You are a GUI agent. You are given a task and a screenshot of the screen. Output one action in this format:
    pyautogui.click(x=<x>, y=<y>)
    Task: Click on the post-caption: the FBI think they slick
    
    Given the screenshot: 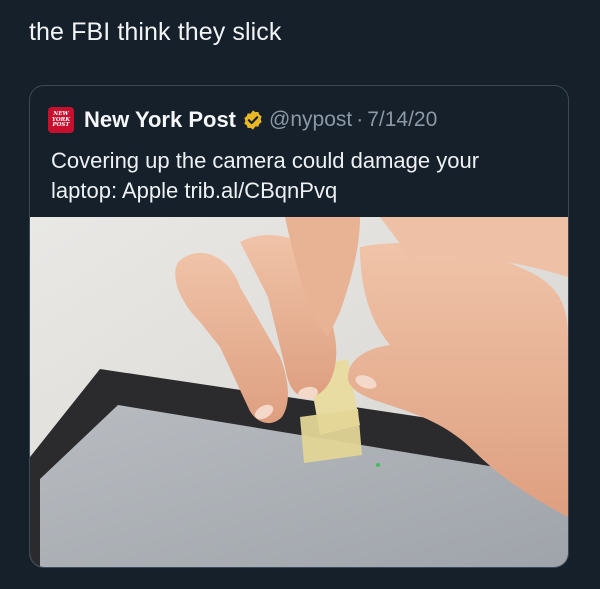 What is the action you would take?
    pyautogui.click(x=155, y=32)
    